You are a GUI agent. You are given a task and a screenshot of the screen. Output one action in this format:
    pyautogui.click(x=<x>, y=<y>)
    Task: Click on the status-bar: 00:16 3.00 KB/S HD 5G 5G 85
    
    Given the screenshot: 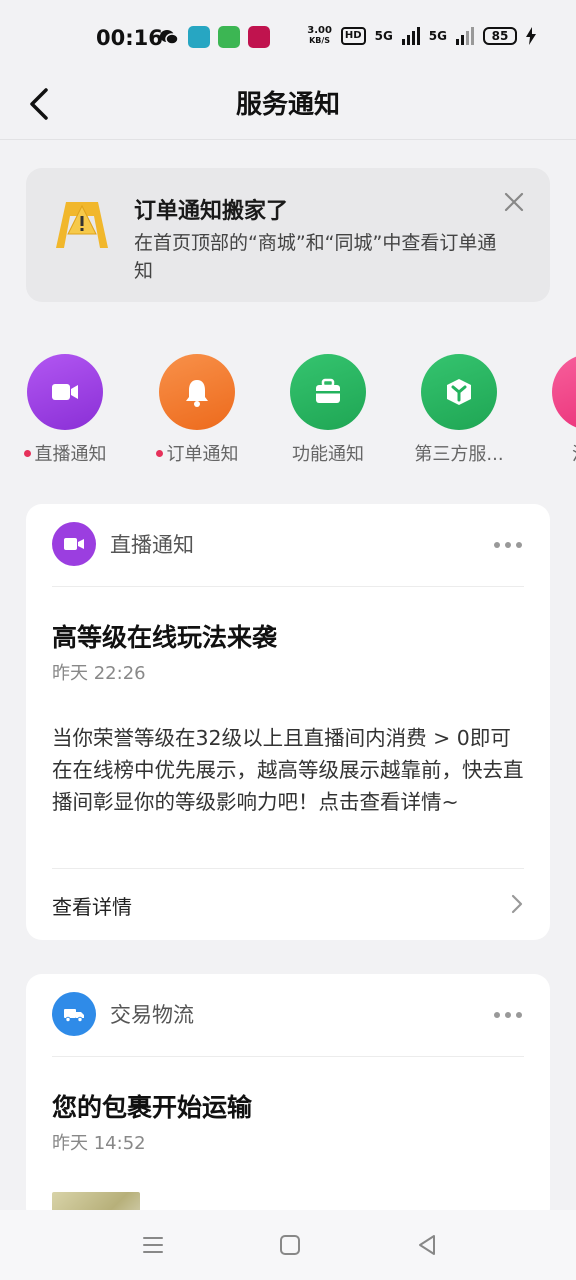 What is the action you would take?
    pyautogui.click(x=288, y=35)
    